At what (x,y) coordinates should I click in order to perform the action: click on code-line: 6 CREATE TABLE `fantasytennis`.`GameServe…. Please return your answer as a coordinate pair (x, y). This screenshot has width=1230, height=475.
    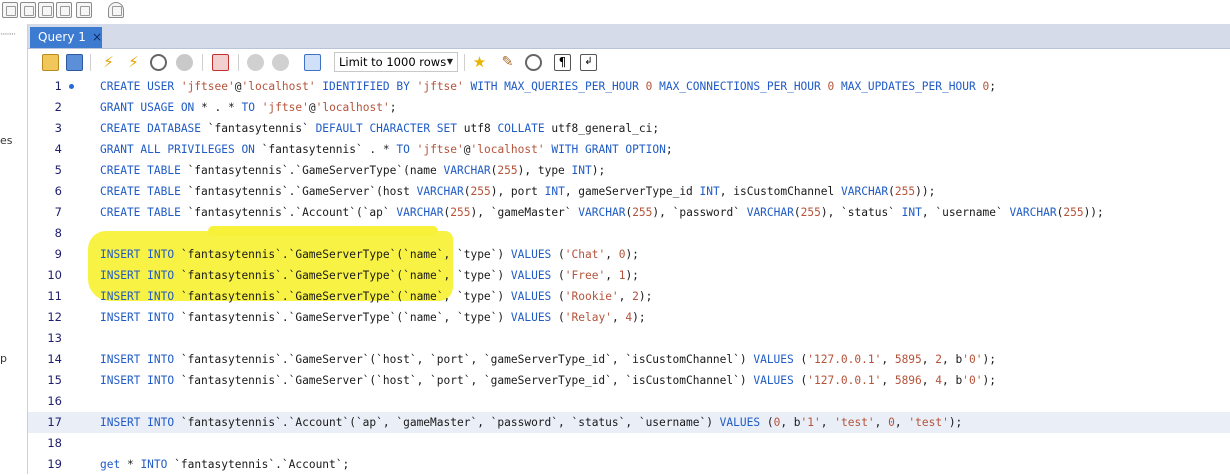
    Looking at the image, I should click on (629, 191).